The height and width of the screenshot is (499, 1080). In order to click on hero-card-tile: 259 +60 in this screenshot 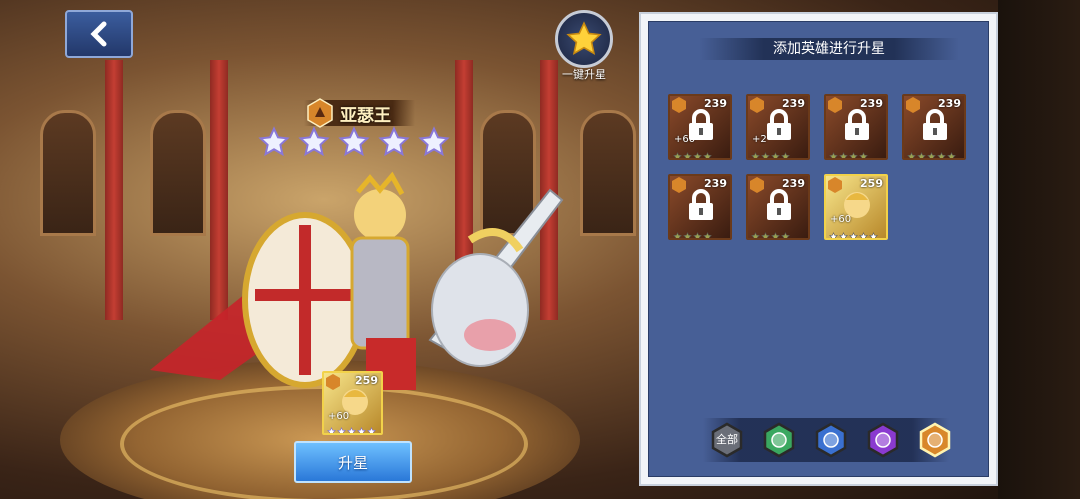, I will do `click(352, 403)`.